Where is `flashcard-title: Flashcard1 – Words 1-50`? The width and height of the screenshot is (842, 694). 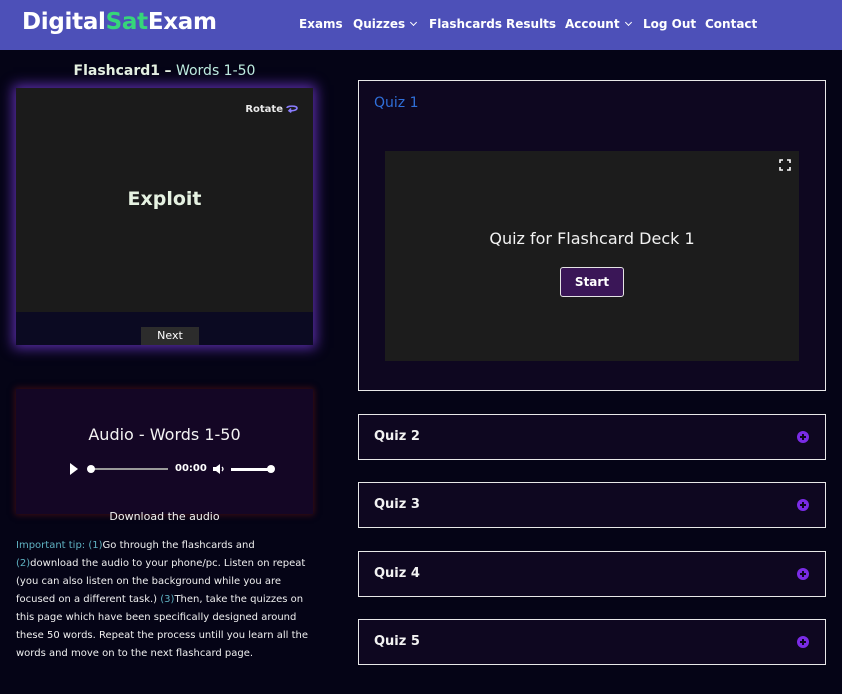
flashcard-title: Flashcard1 – Words 1-50 is located at coordinates (164, 71).